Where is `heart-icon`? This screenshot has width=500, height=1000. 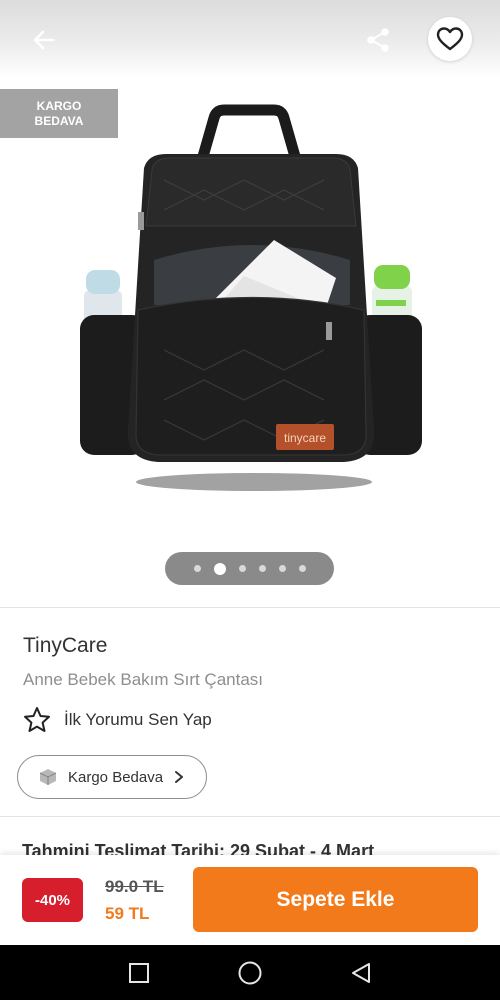
heart-icon is located at coordinates (450, 39).